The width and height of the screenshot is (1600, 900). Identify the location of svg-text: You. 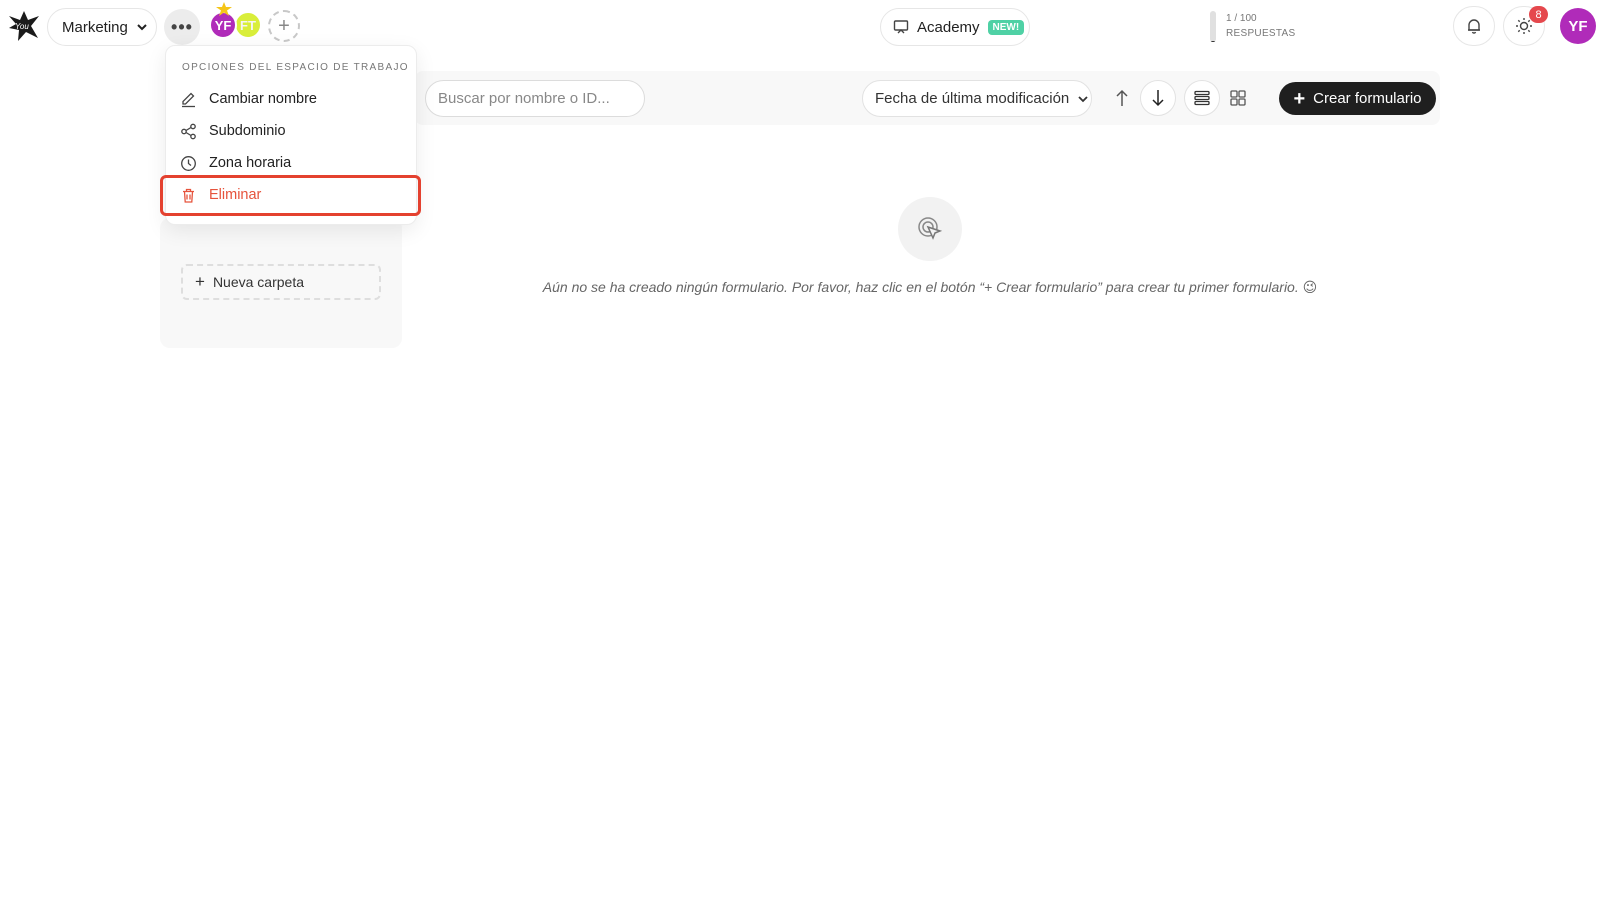
(22, 26).